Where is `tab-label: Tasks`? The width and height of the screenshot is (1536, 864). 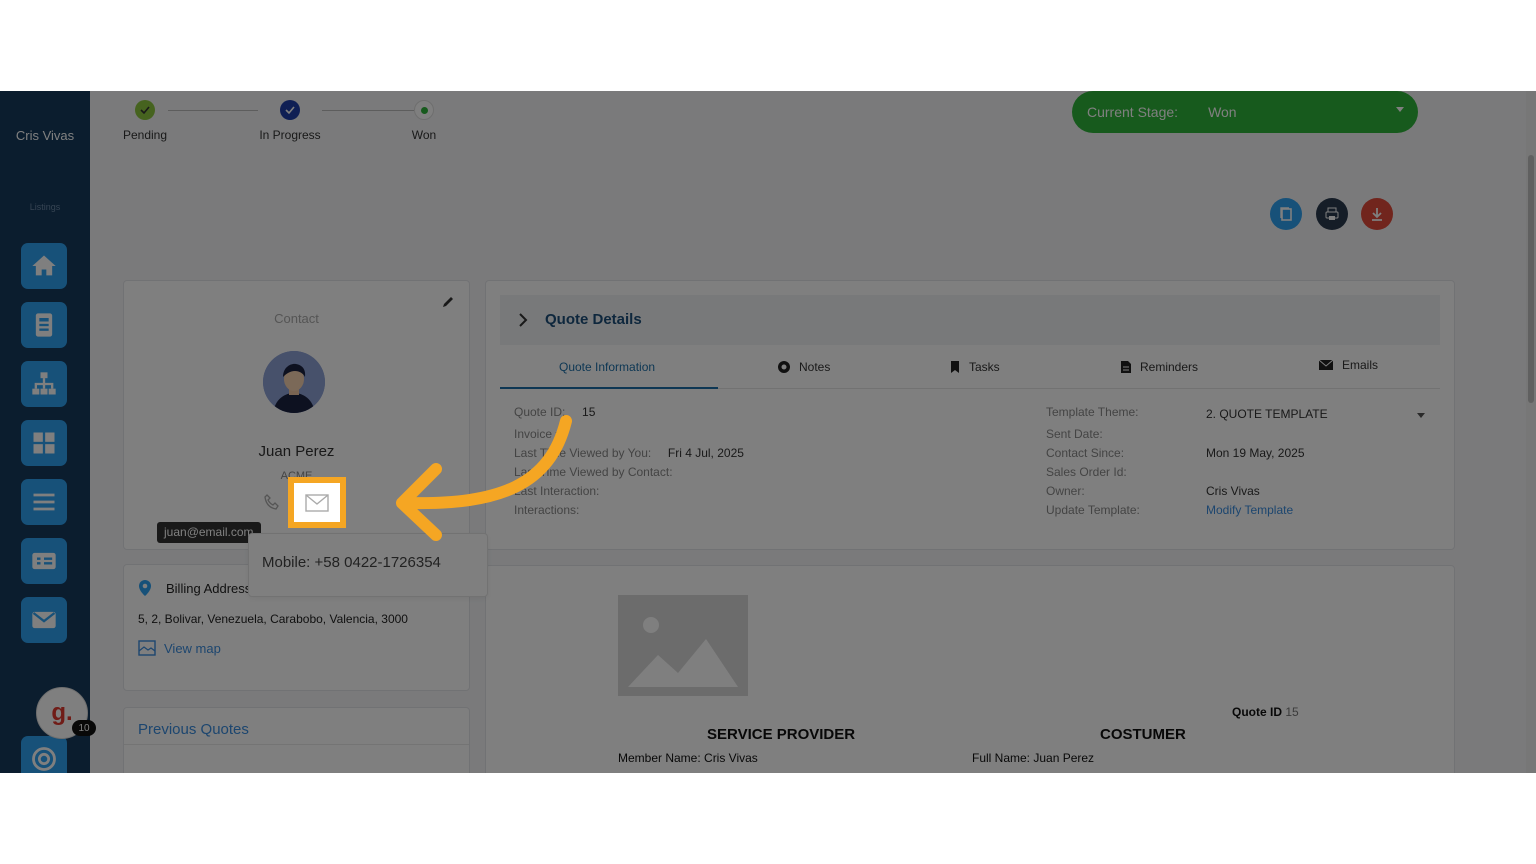
tab-label: Tasks is located at coordinates (984, 367).